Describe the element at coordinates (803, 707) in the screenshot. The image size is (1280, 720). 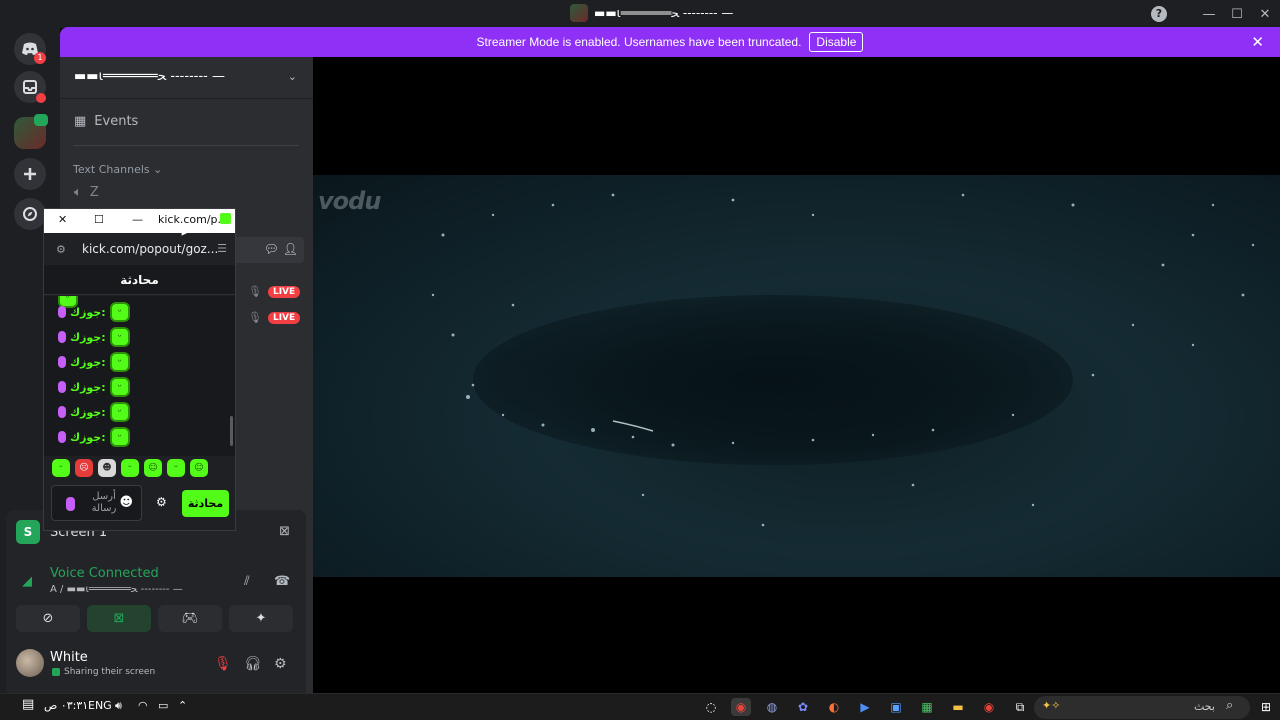
I see `taskbar-app-icon: ✿` at that location.